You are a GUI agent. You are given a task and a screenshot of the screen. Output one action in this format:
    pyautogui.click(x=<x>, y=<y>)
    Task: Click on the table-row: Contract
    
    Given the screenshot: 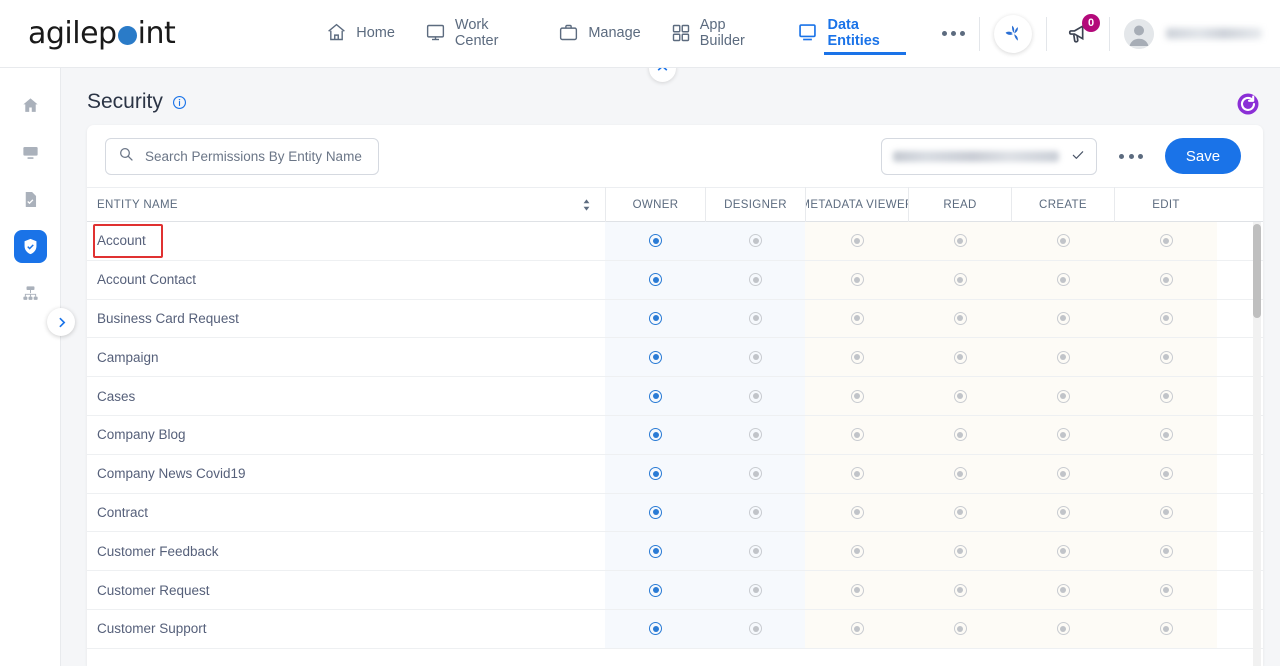 What is the action you would take?
    pyautogui.click(x=675, y=513)
    